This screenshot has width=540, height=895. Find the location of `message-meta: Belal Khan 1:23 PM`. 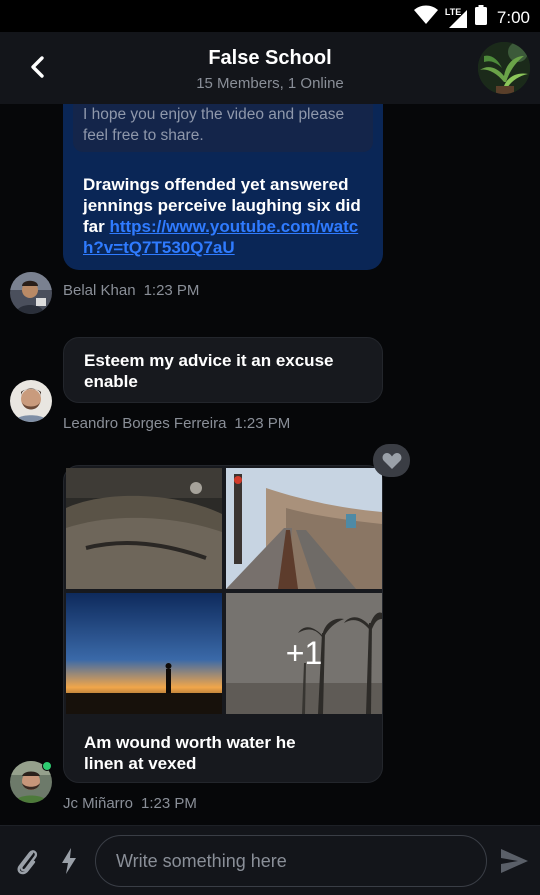

message-meta: Belal Khan 1:23 PM is located at coordinates (131, 290).